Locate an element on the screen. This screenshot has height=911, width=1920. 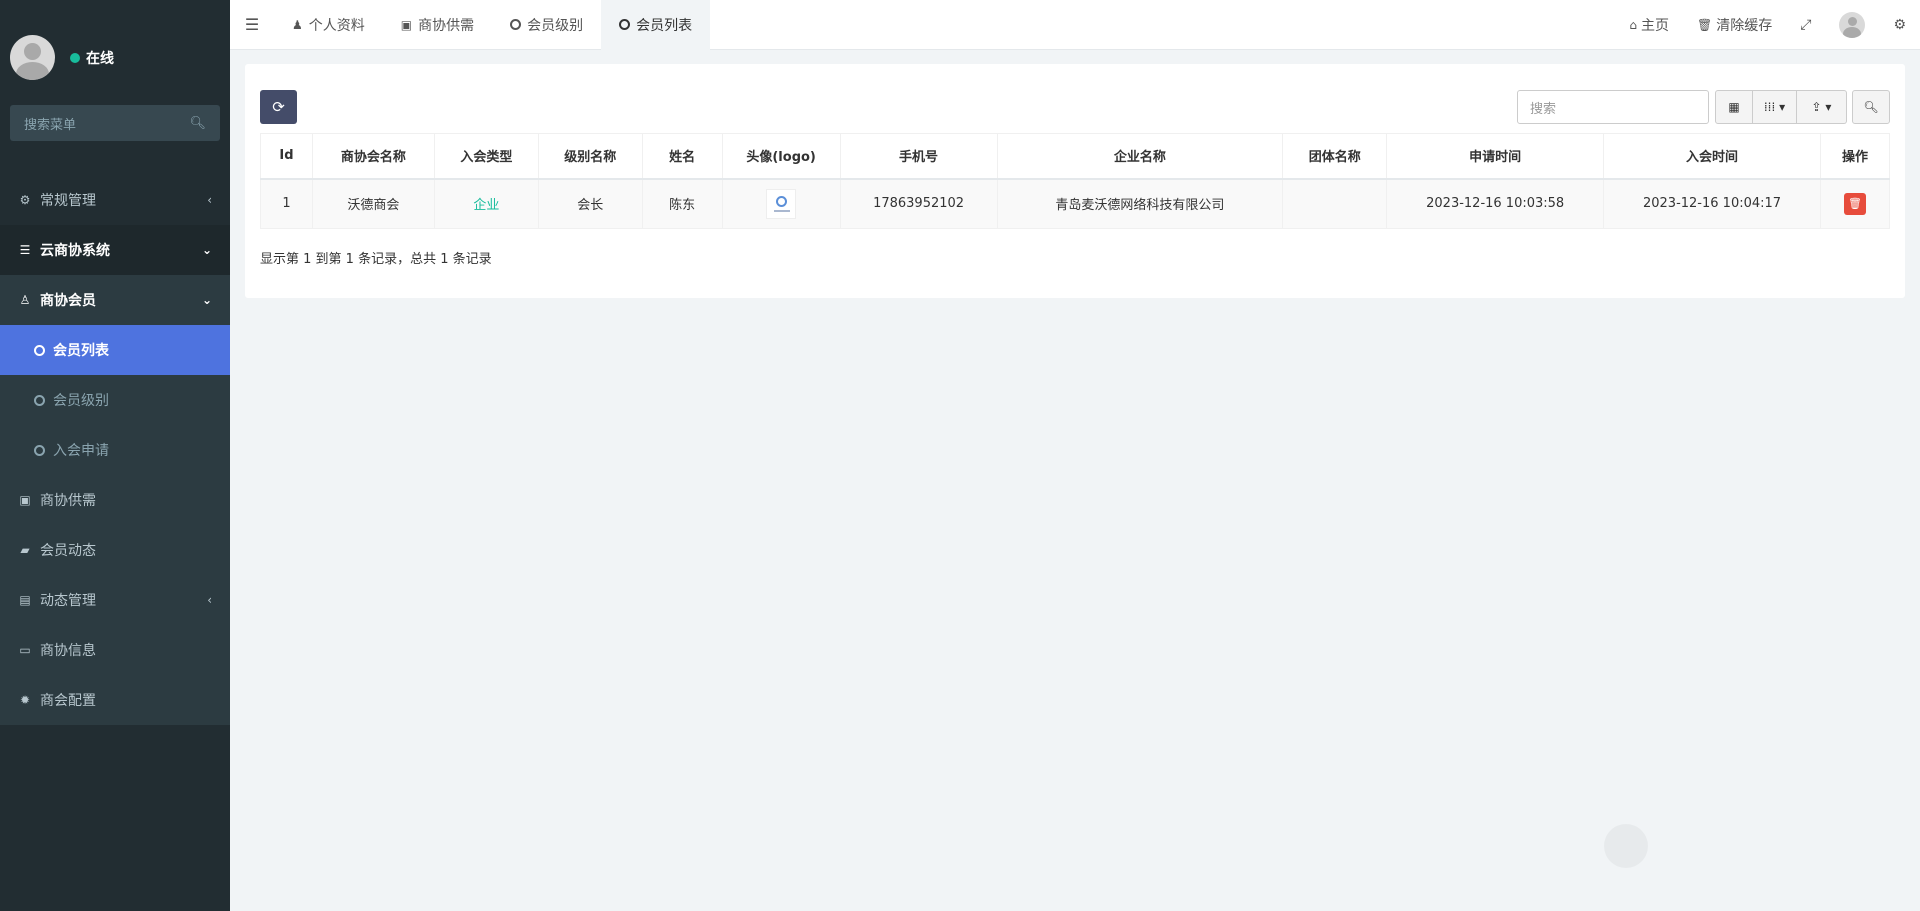
column-header: 手机号 is located at coordinates (918, 156).